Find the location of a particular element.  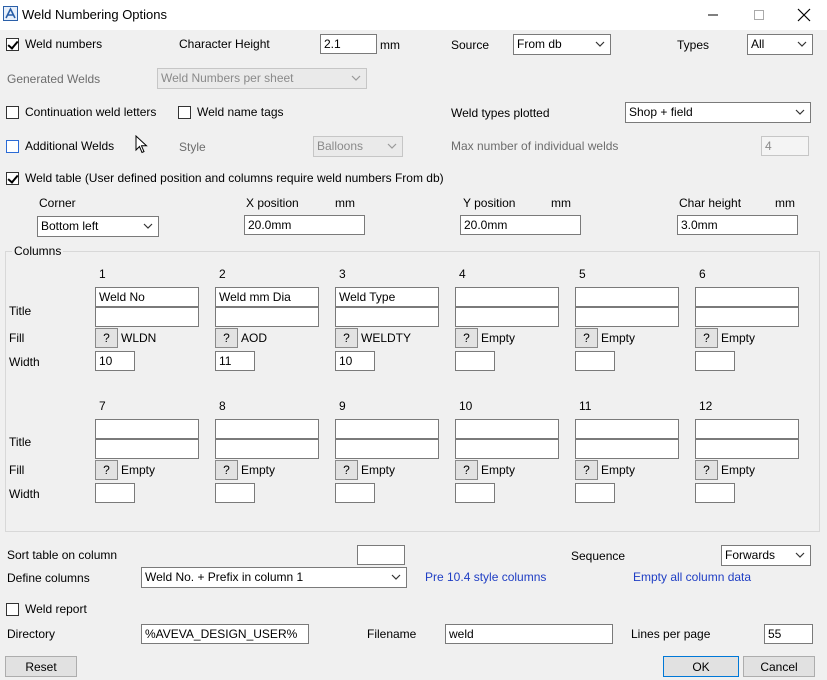

column-title-input: Weld mm Dia is located at coordinates (267, 297).